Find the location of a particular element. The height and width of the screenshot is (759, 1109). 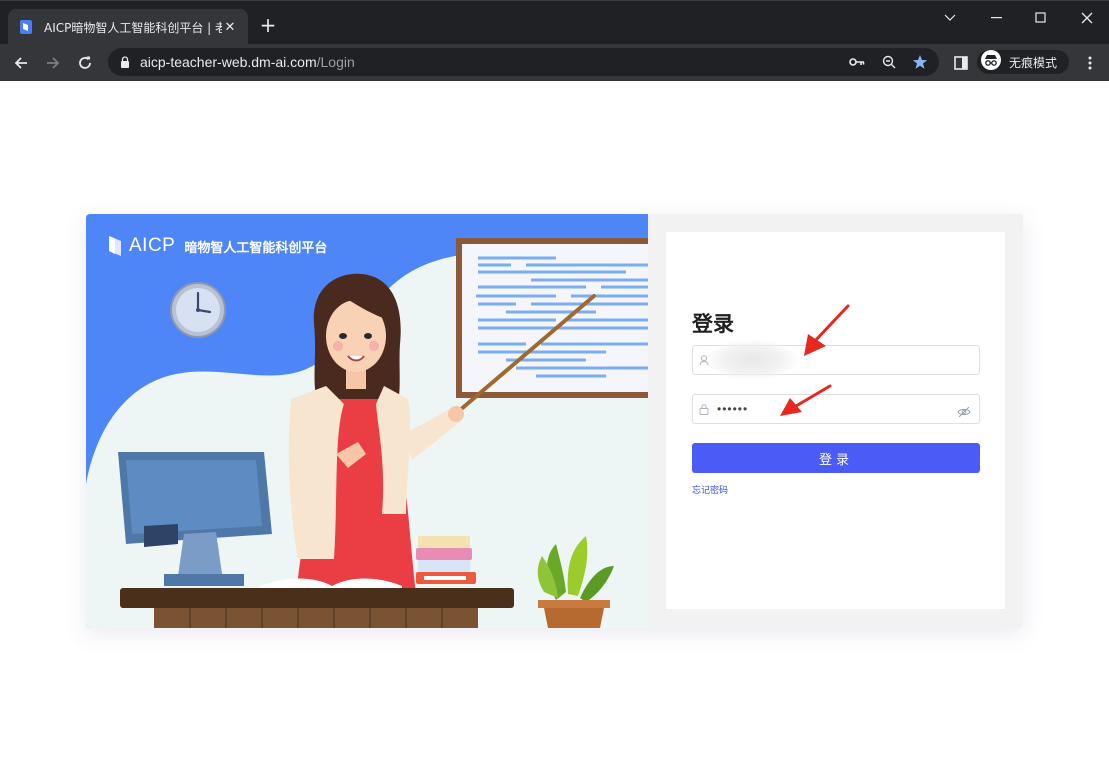

star-icon is located at coordinates (920, 62).